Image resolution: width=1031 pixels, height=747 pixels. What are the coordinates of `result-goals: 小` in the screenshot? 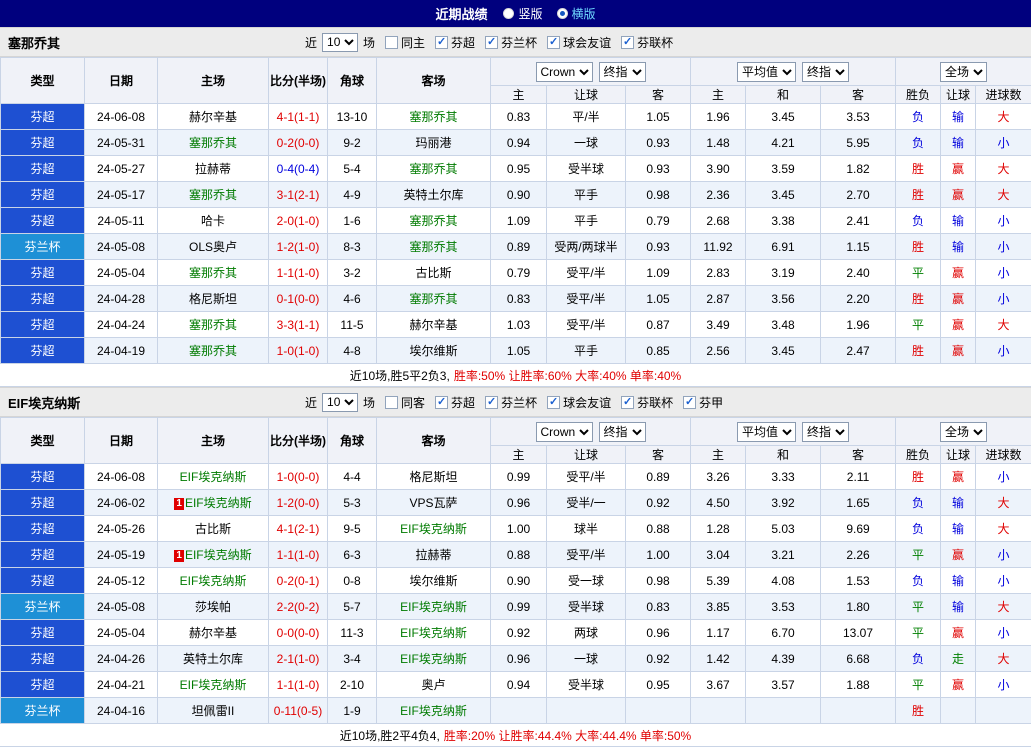 It's located at (1003, 685).